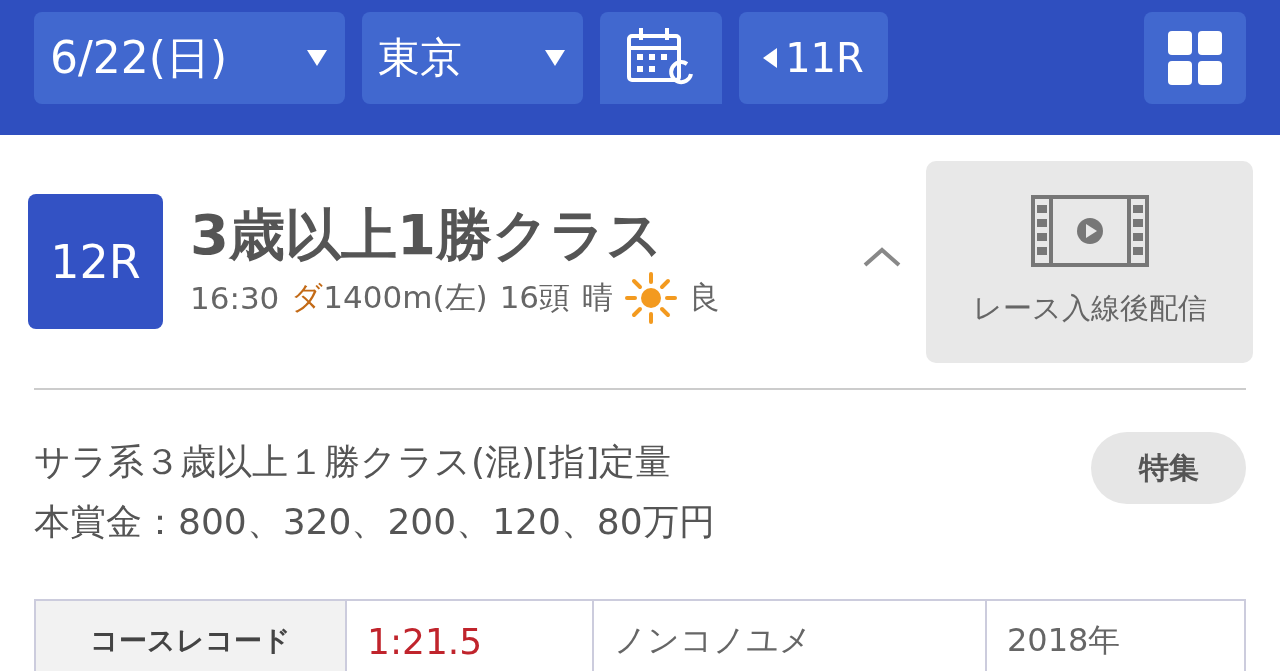 The width and height of the screenshot is (1280, 671). Describe the element at coordinates (307, 297) in the screenshot. I see `surface-label: ダ` at that location.